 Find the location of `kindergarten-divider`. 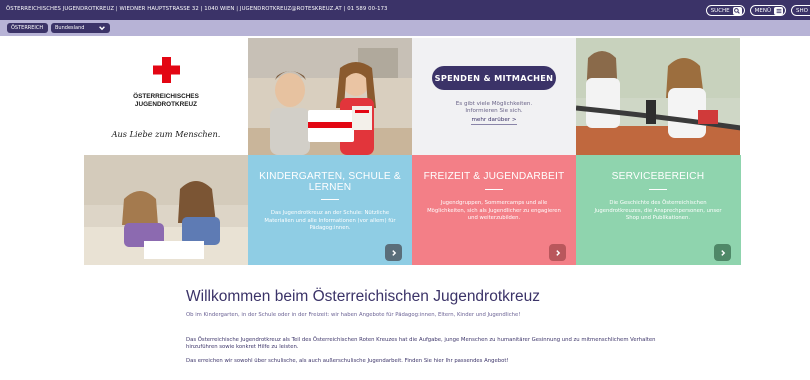

kindergarten-divider is located at coordinates (330, 199).